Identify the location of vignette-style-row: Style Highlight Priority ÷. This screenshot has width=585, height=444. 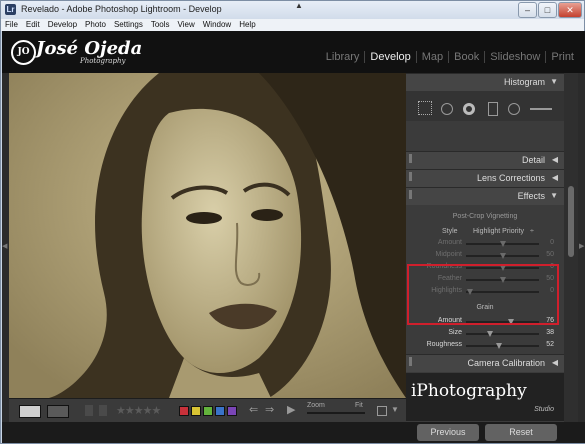
(485, 232).